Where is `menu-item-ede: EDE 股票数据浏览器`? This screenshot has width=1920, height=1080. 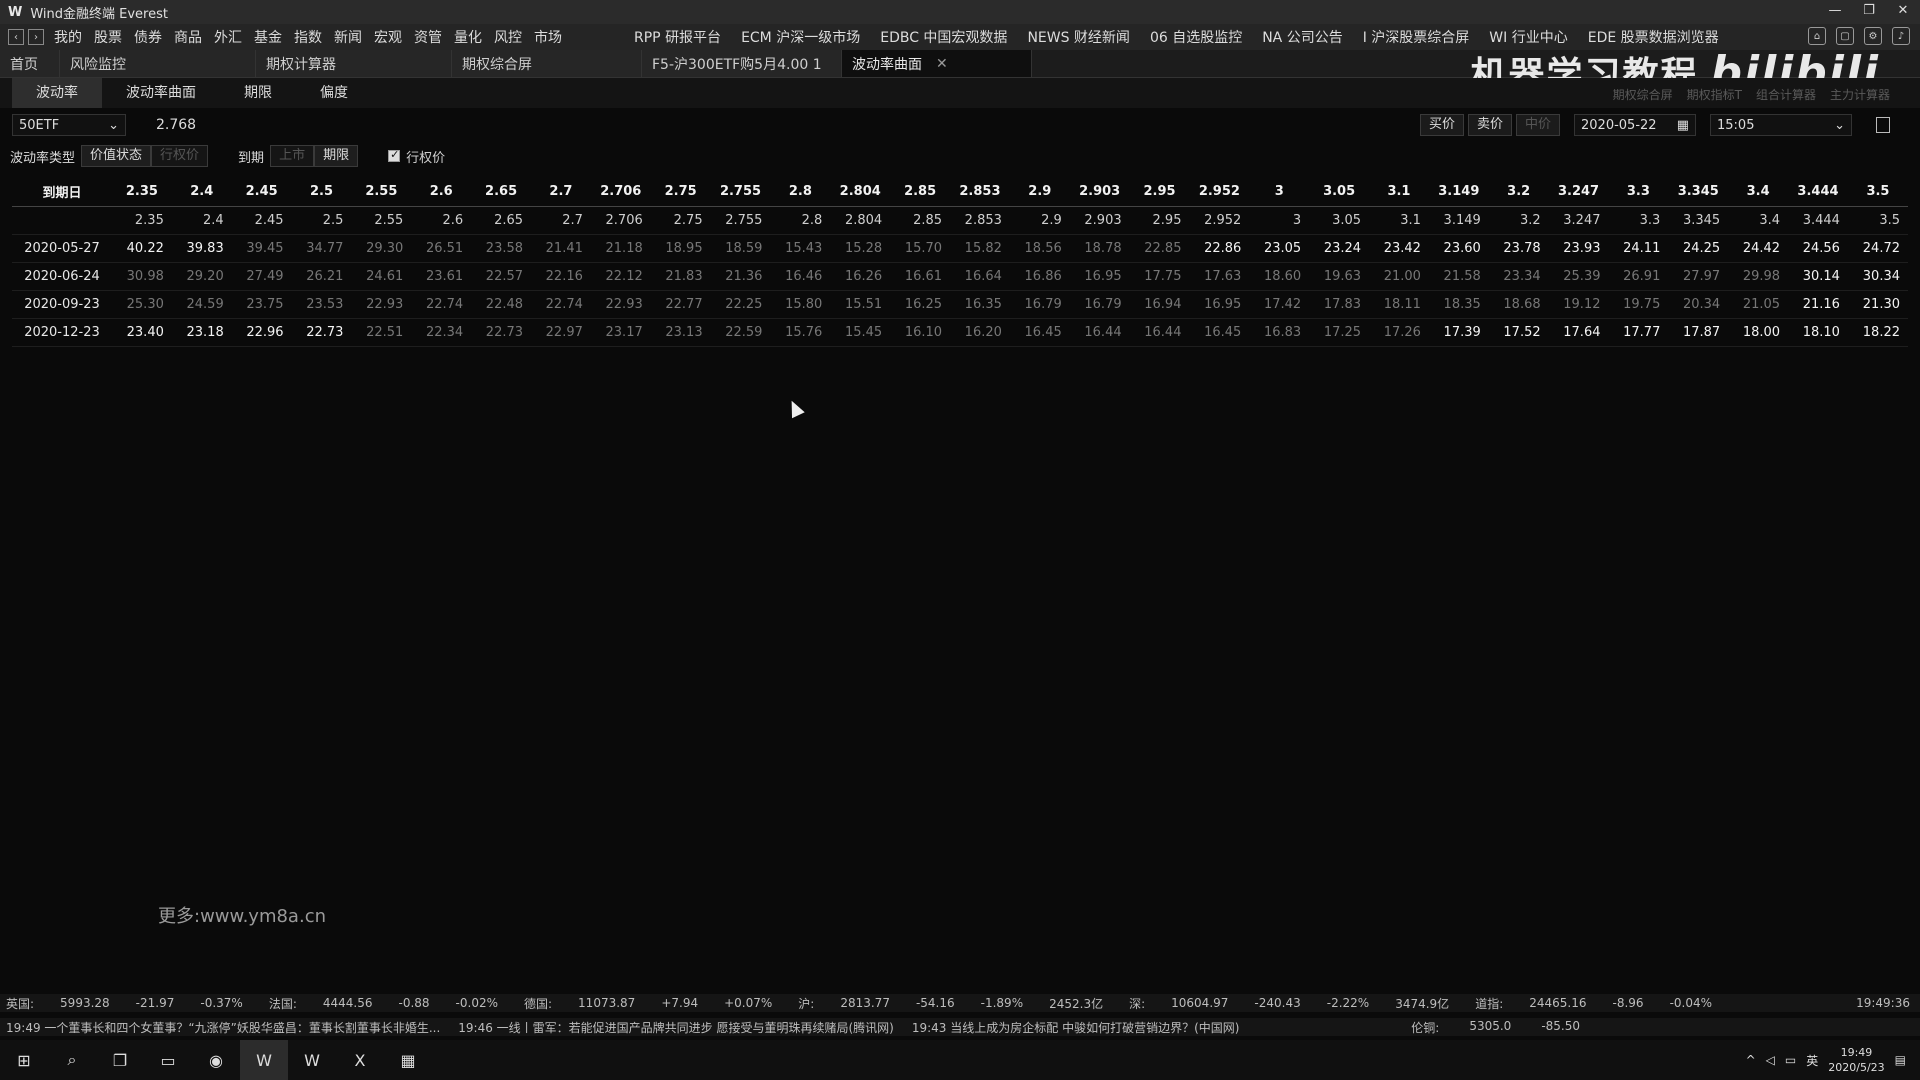
menu-item-ede: EDE 股票数据浏览器 is located at coordinates (1653, 37).